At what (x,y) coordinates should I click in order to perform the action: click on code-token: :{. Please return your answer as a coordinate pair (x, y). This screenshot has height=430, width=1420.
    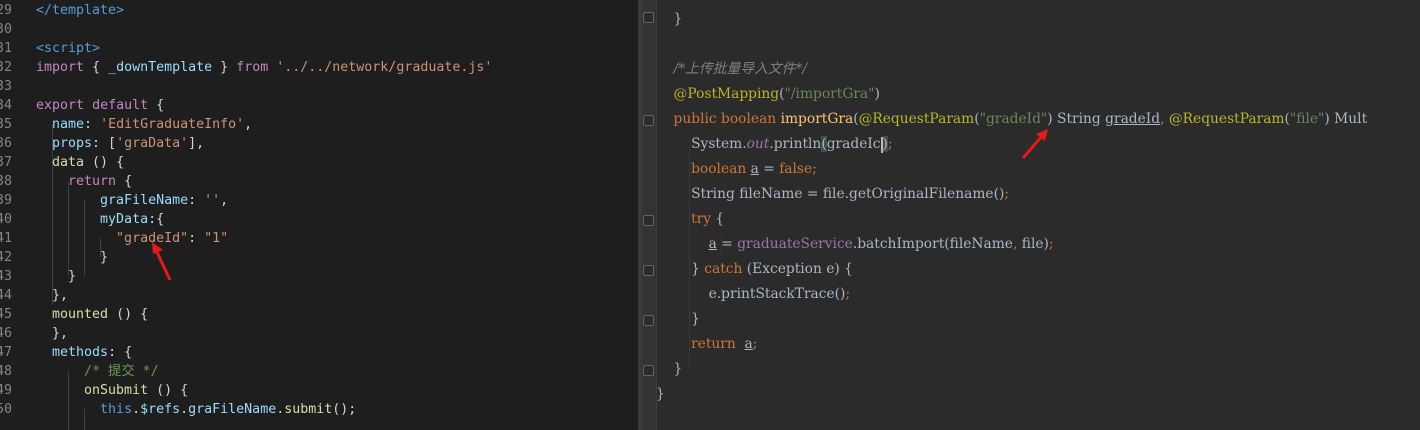
    Looking at the image, I should click on (156, 219).